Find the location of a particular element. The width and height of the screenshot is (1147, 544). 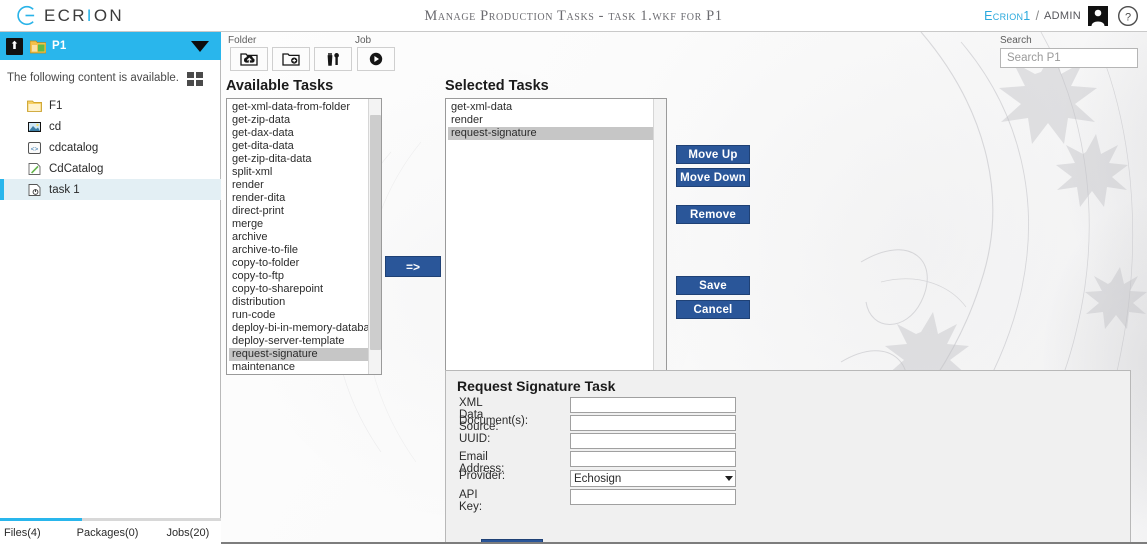

list-item: deploy-server-template is located at coordinates (298, 341).